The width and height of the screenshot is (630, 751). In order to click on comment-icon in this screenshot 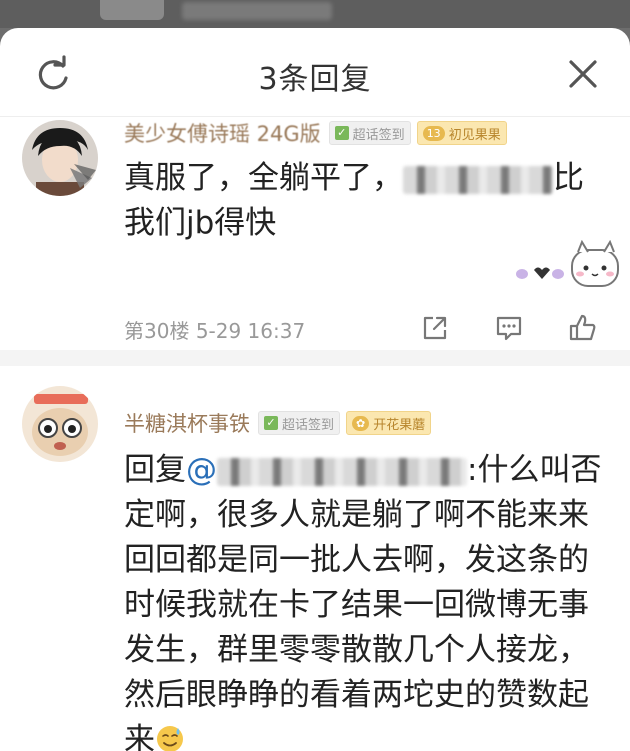, I will do `click(509, 328)`.